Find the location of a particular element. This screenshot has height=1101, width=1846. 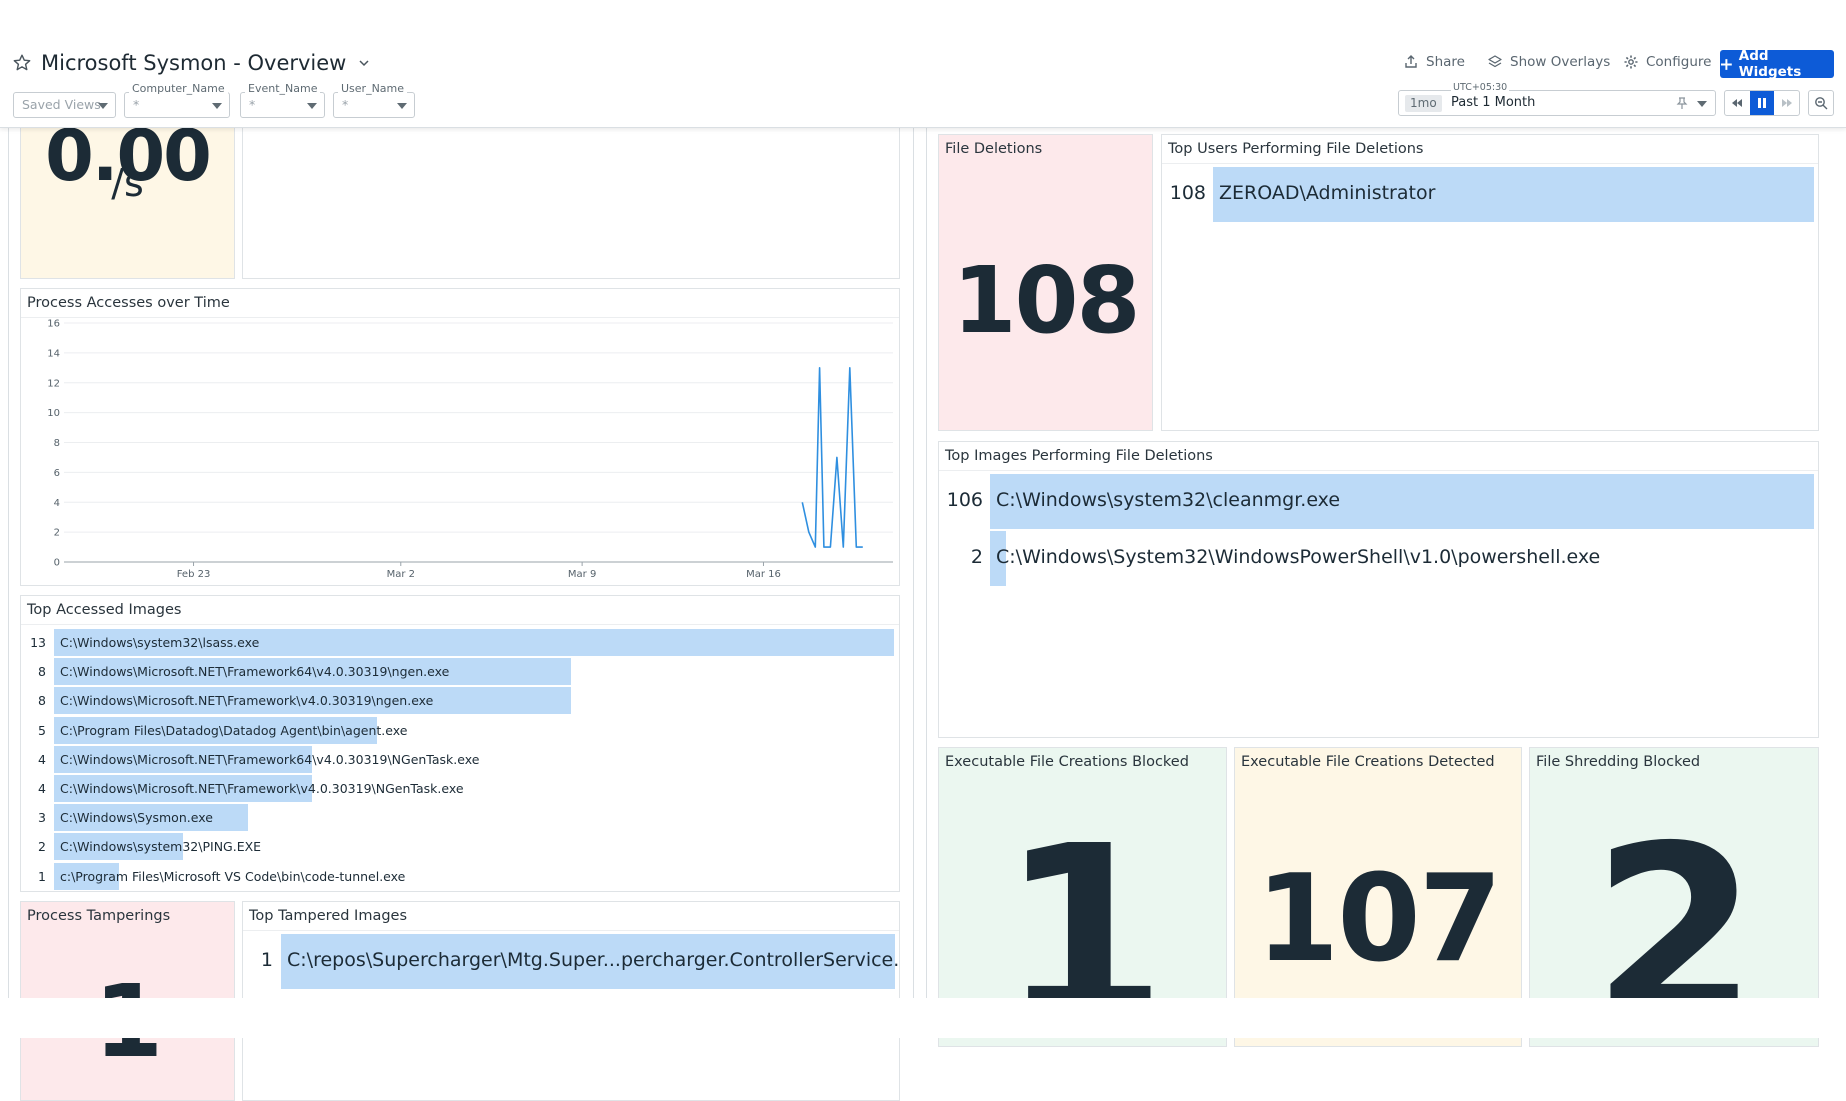

toplist-label: C:\Windows\Sysmon.exe is located at coordinates (136, 818).